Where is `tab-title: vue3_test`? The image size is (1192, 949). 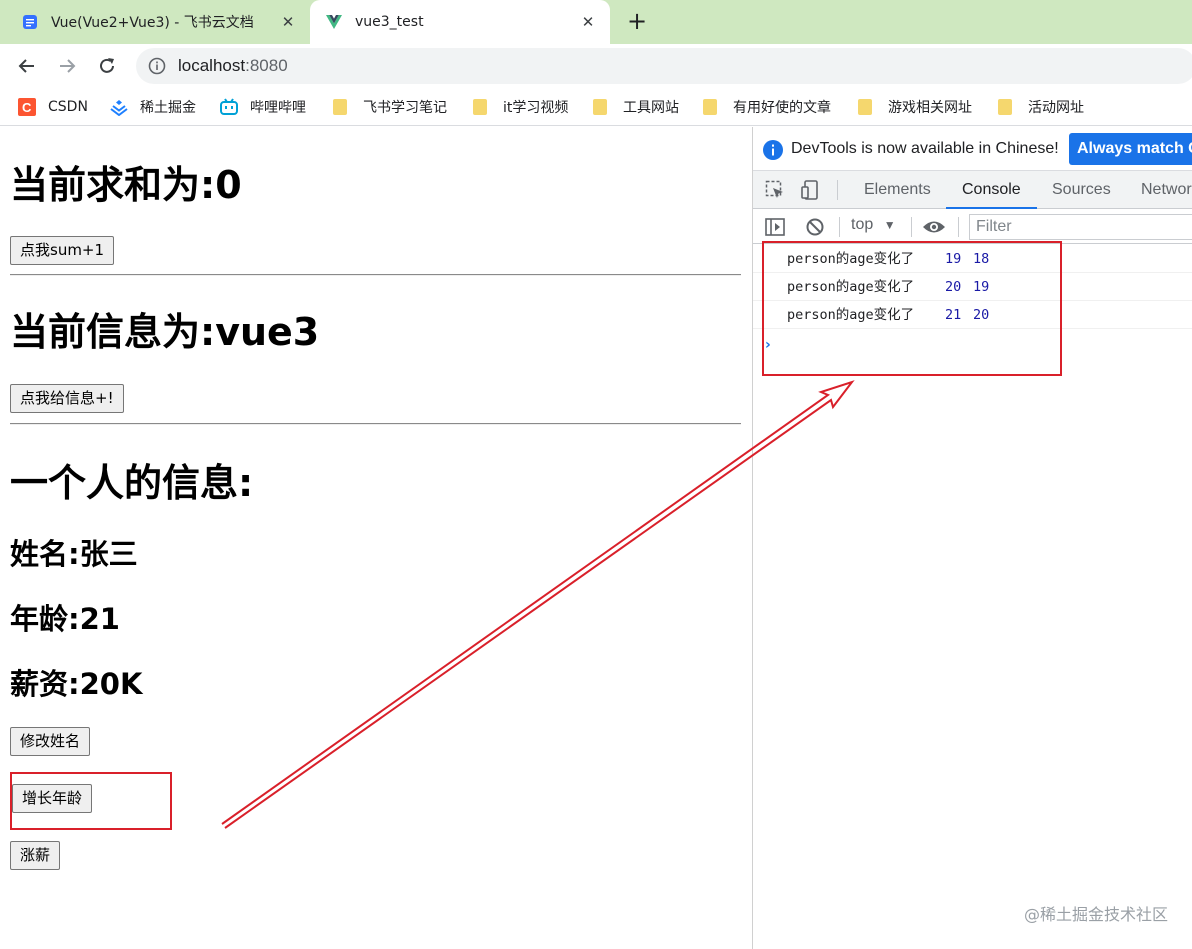 tab-title: vue3_test is located at coordinates (389, 22).